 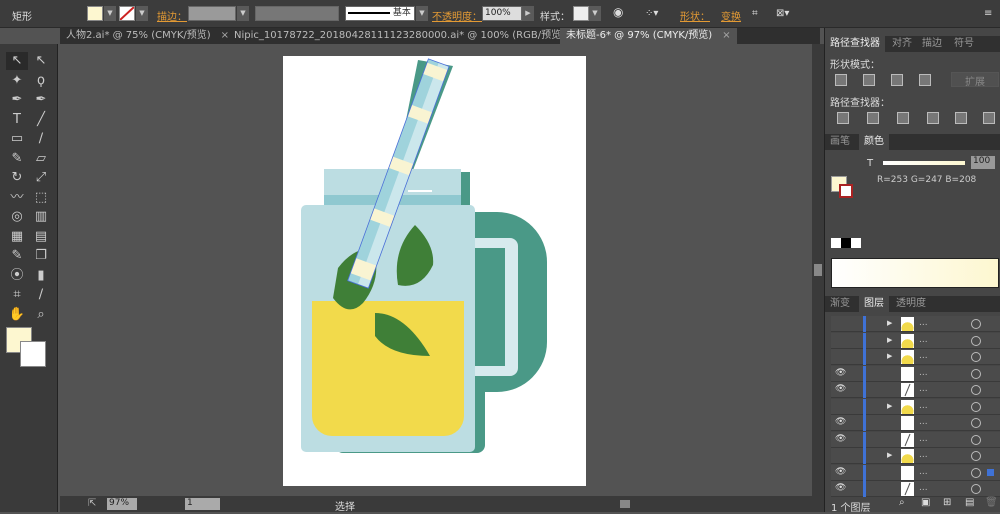 What do you see at coordinates (457, 15) in the screenshot?
I see `opacity-label: 不透明度：` at bounding box center [457, 15].